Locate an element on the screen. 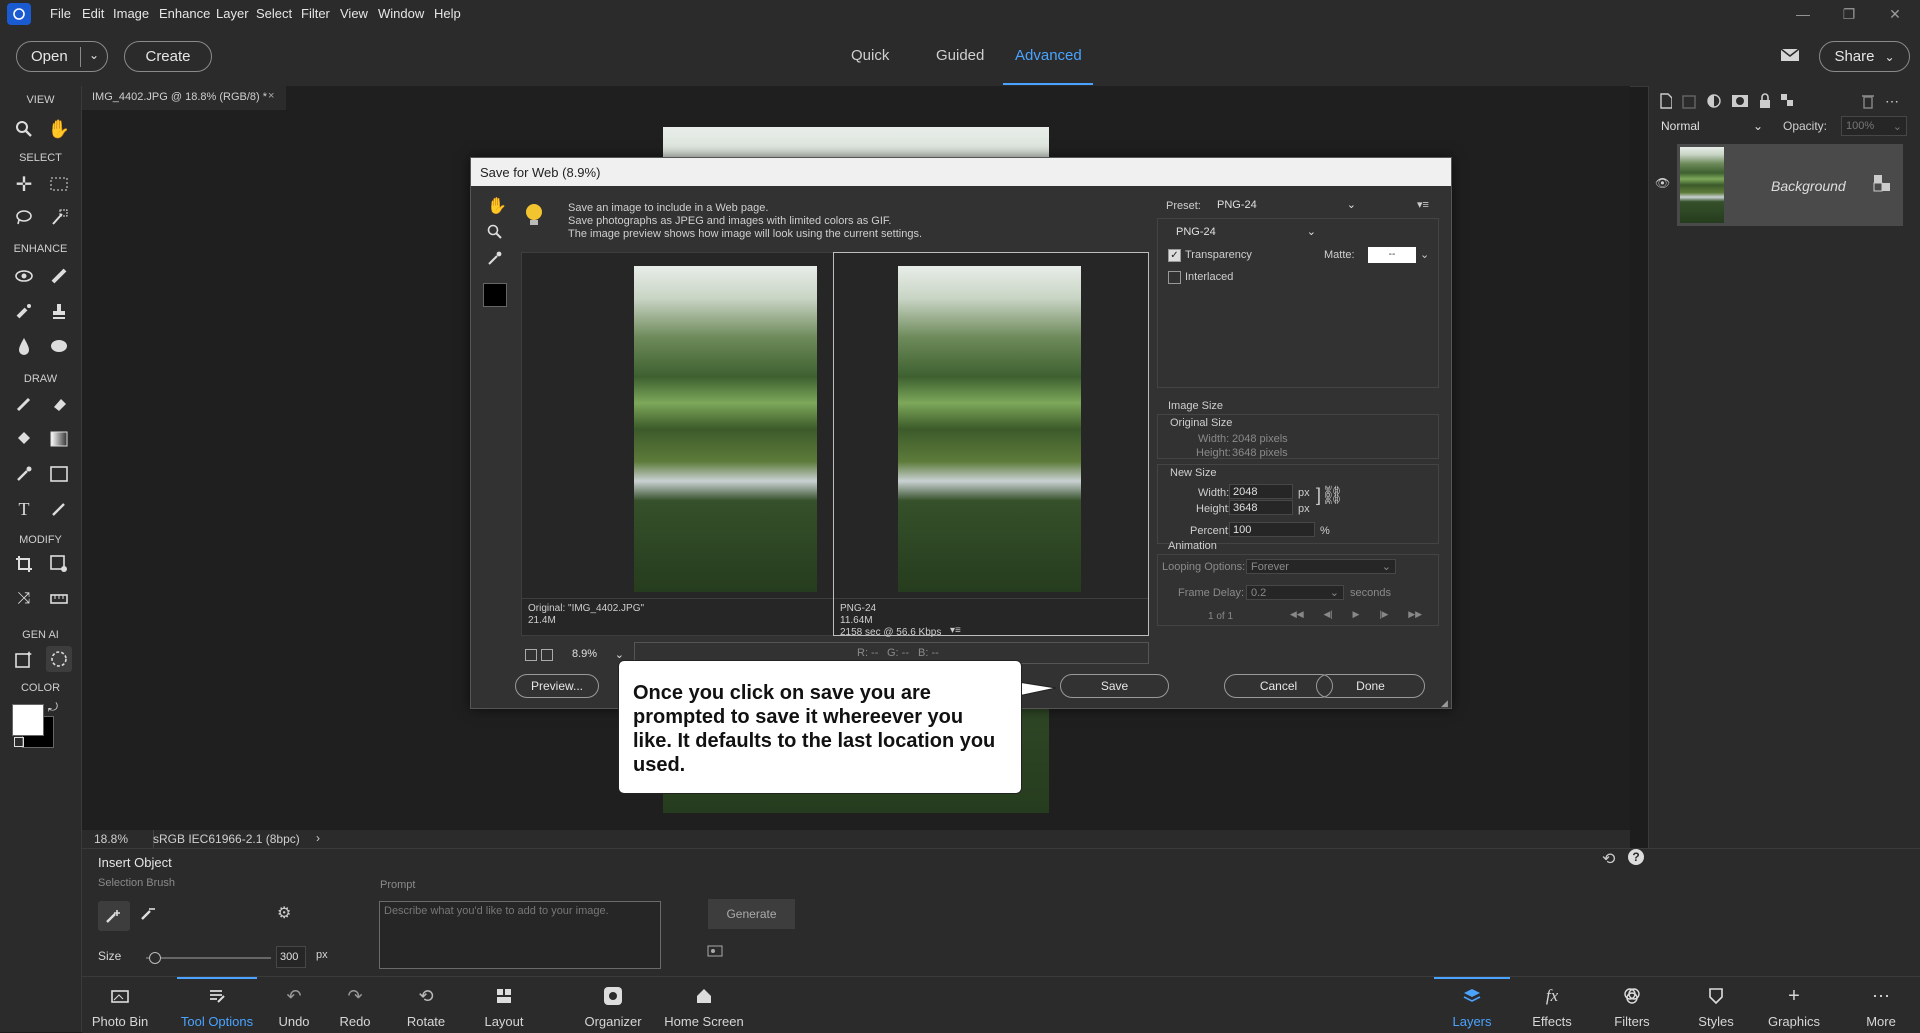 Image resolution: width=1920 pixels, height=1033 pixels. rotate-button: ⟲ Rotate is located at coordinates (426, 1005).